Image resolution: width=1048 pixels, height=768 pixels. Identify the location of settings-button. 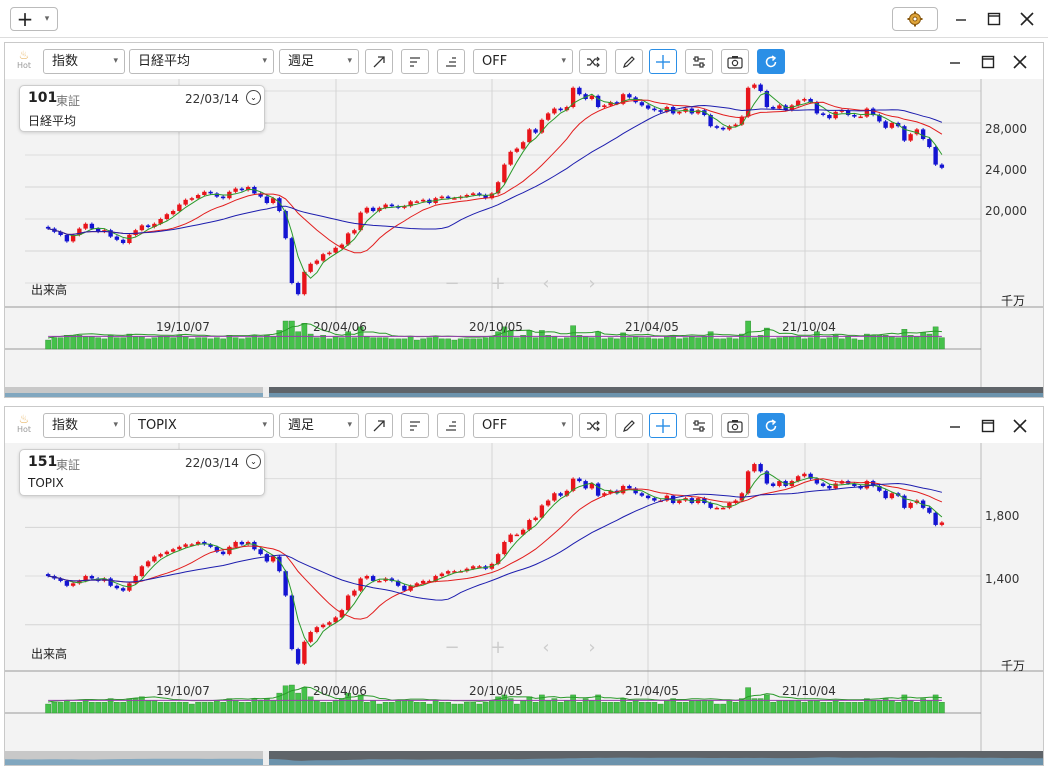
(915, 19).